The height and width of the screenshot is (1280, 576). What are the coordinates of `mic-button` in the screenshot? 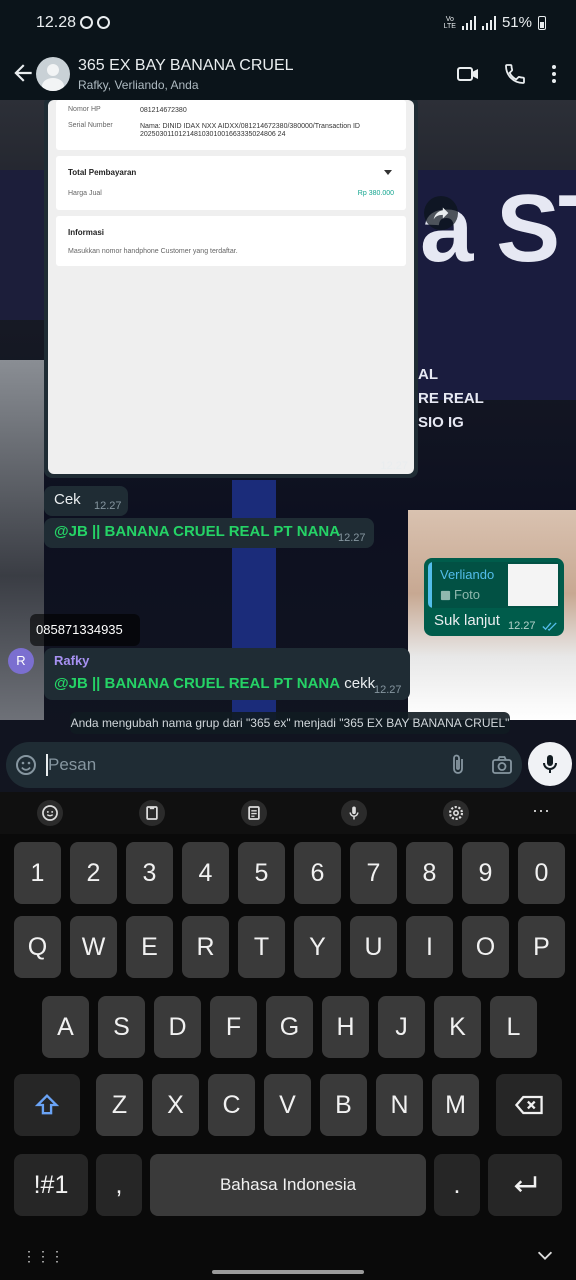 It's located at (550, 764).